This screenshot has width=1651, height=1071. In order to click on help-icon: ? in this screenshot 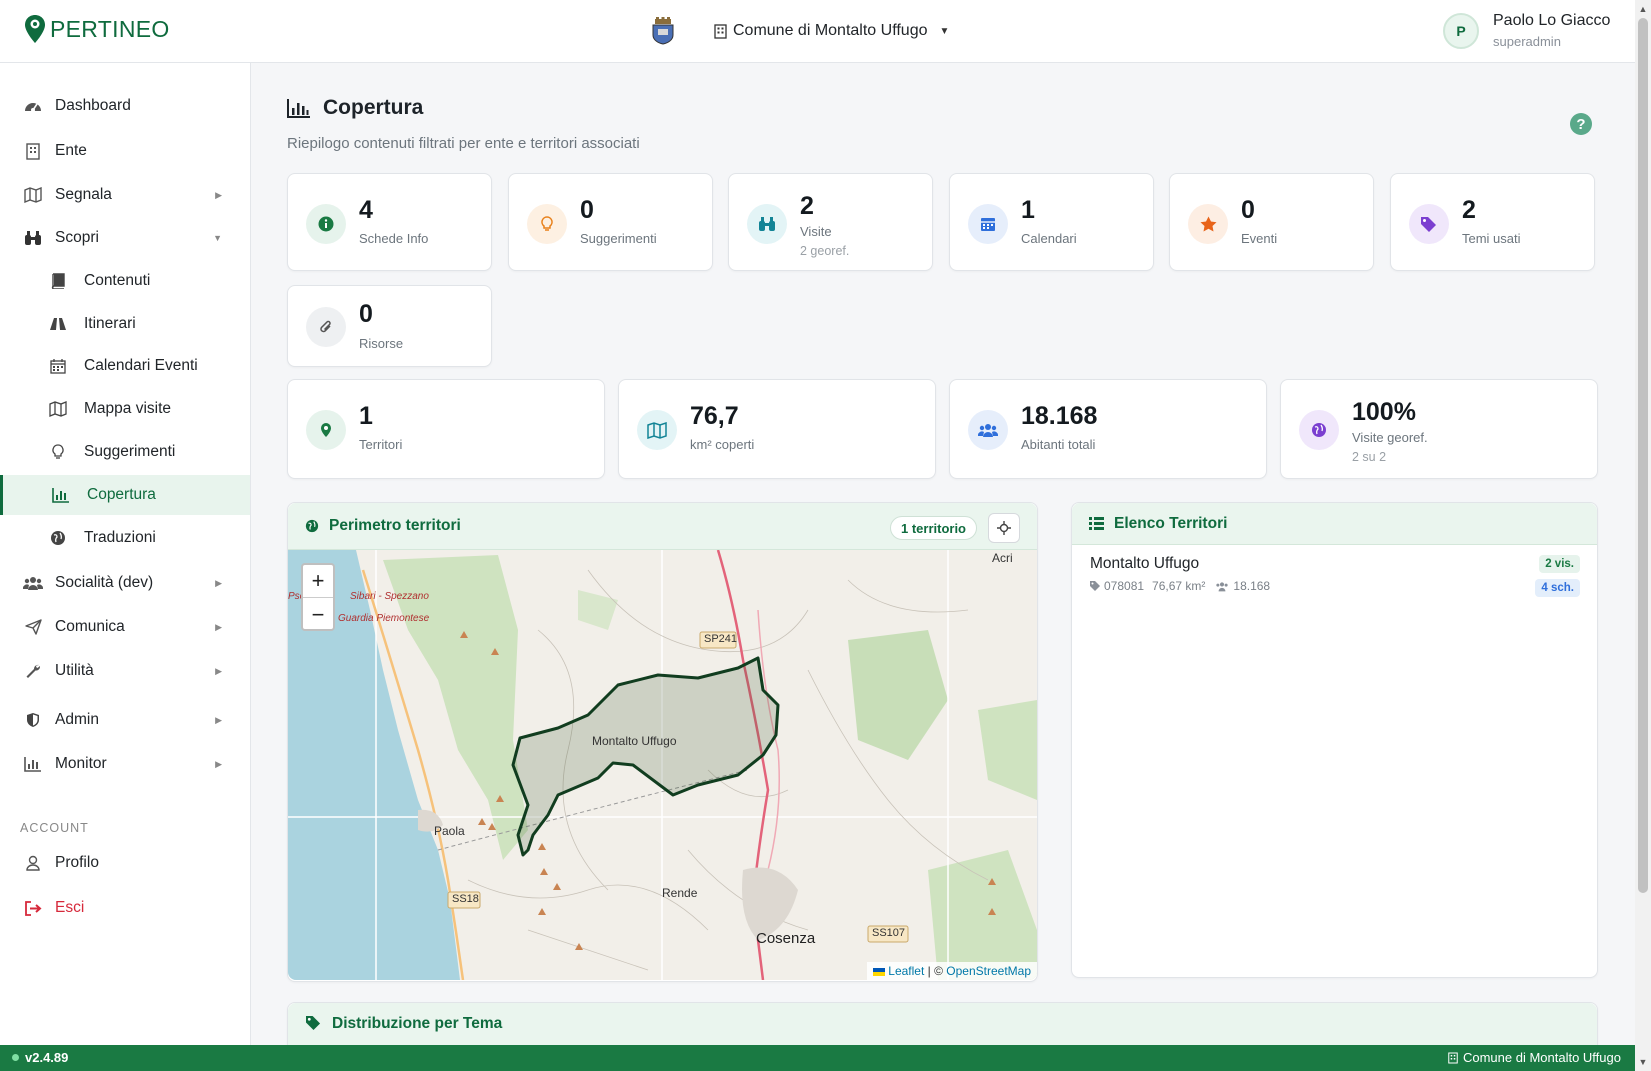, I will do `click(1581, 124)`.